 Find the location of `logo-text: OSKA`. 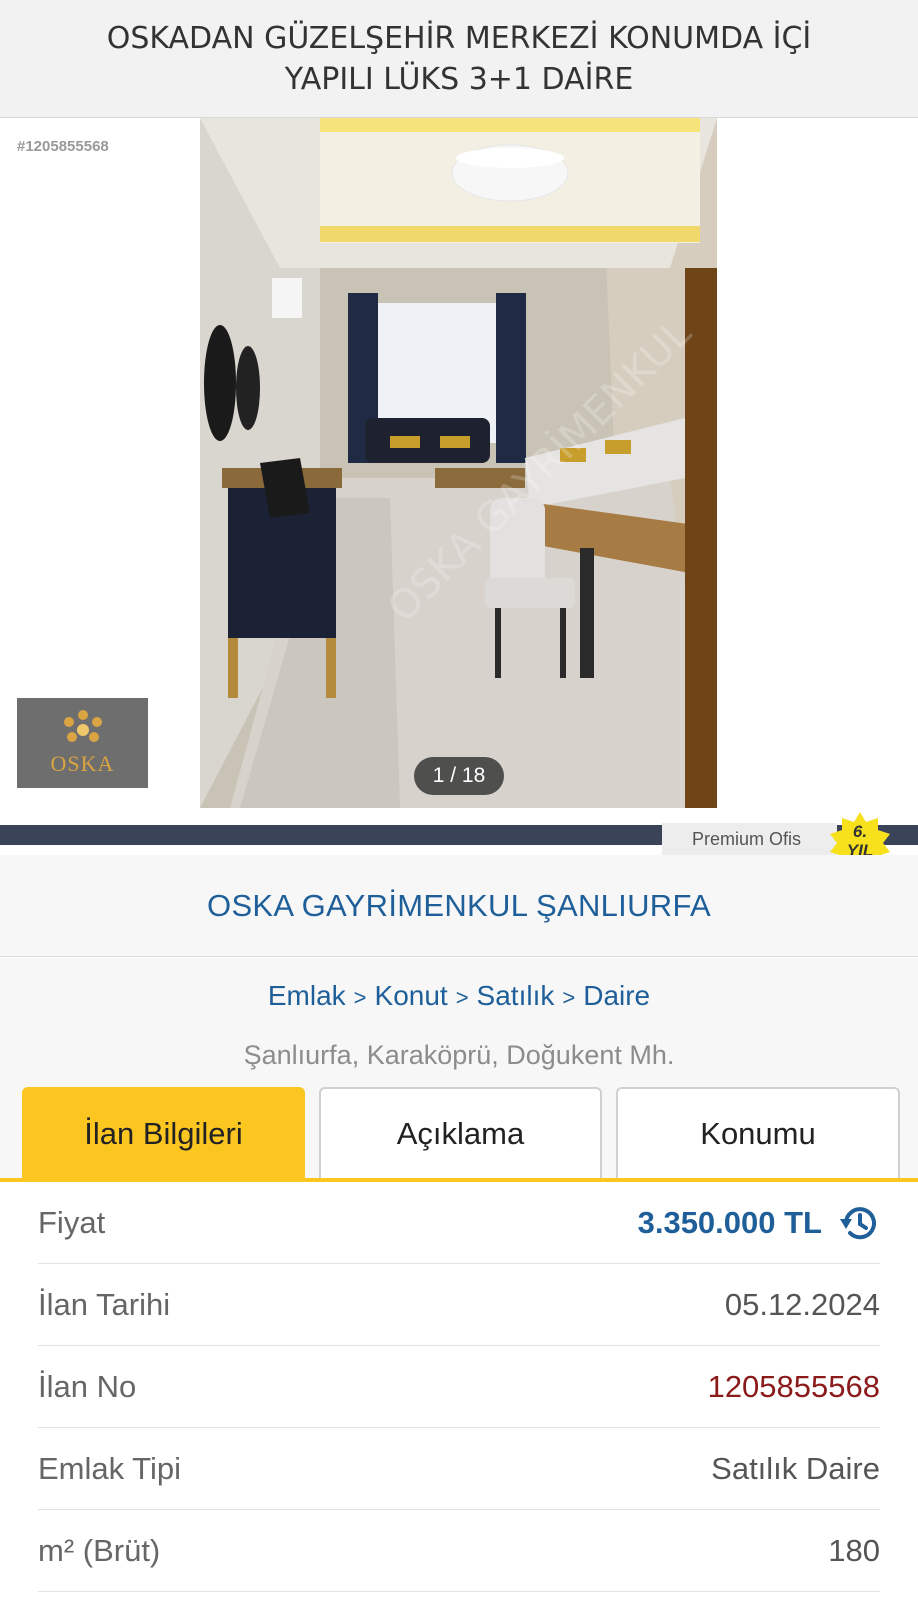

logo-text: OSKA is located at coordinates (82, 763).